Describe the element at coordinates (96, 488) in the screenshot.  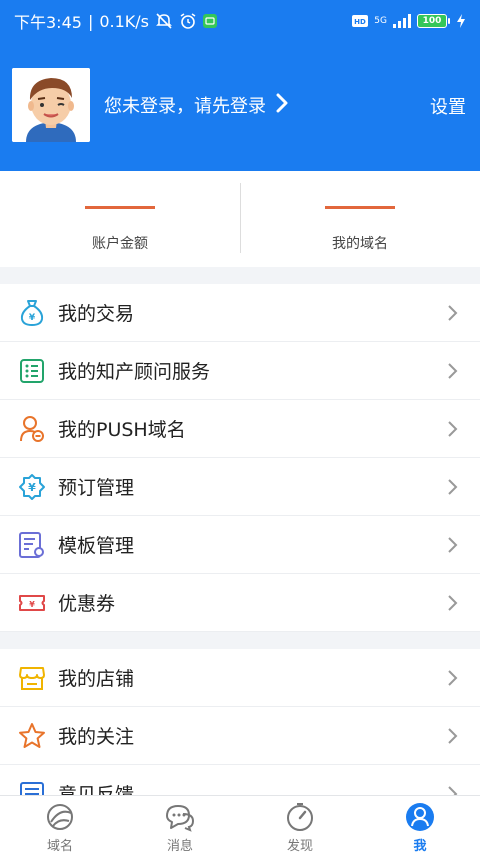
I see `menu-item-label: 预订管理` at that location.